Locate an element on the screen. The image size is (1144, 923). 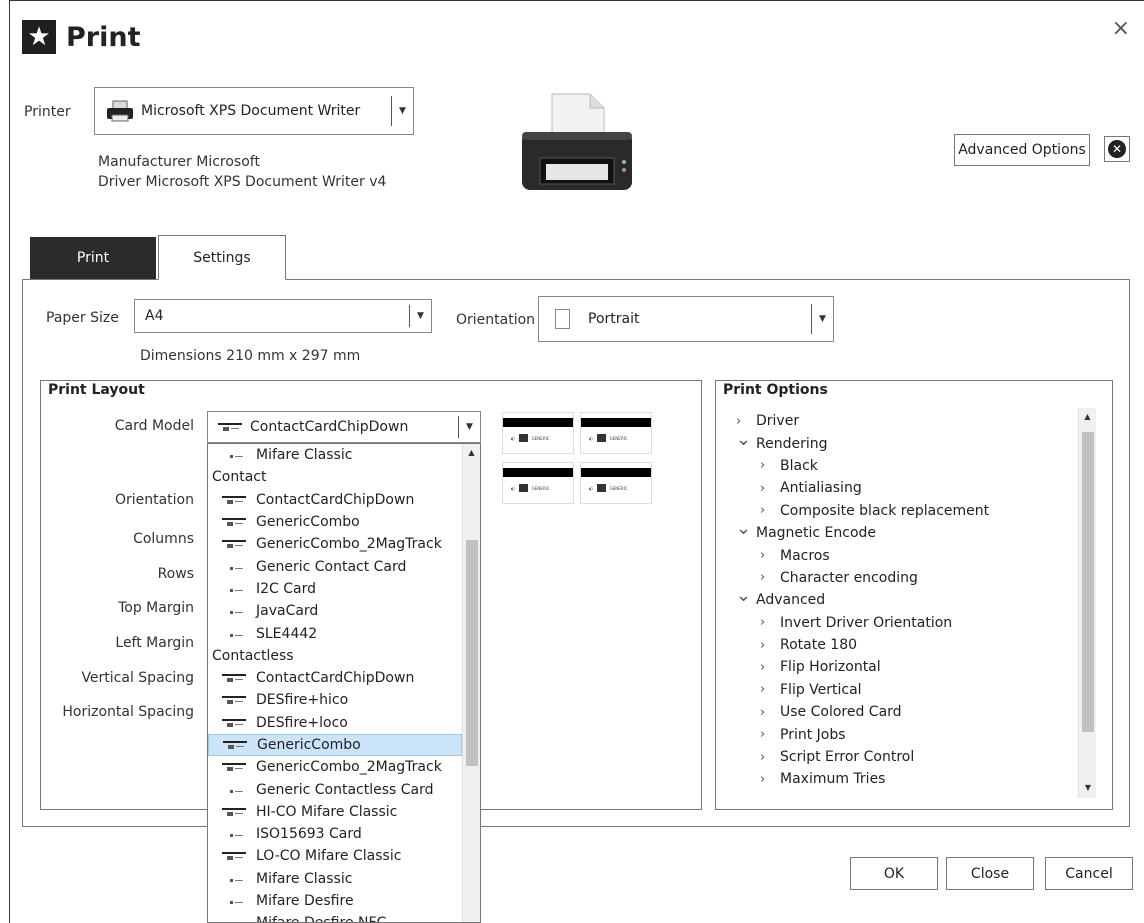
dropdown-item: Generic Contact Card is located at coordinates (335, 566).